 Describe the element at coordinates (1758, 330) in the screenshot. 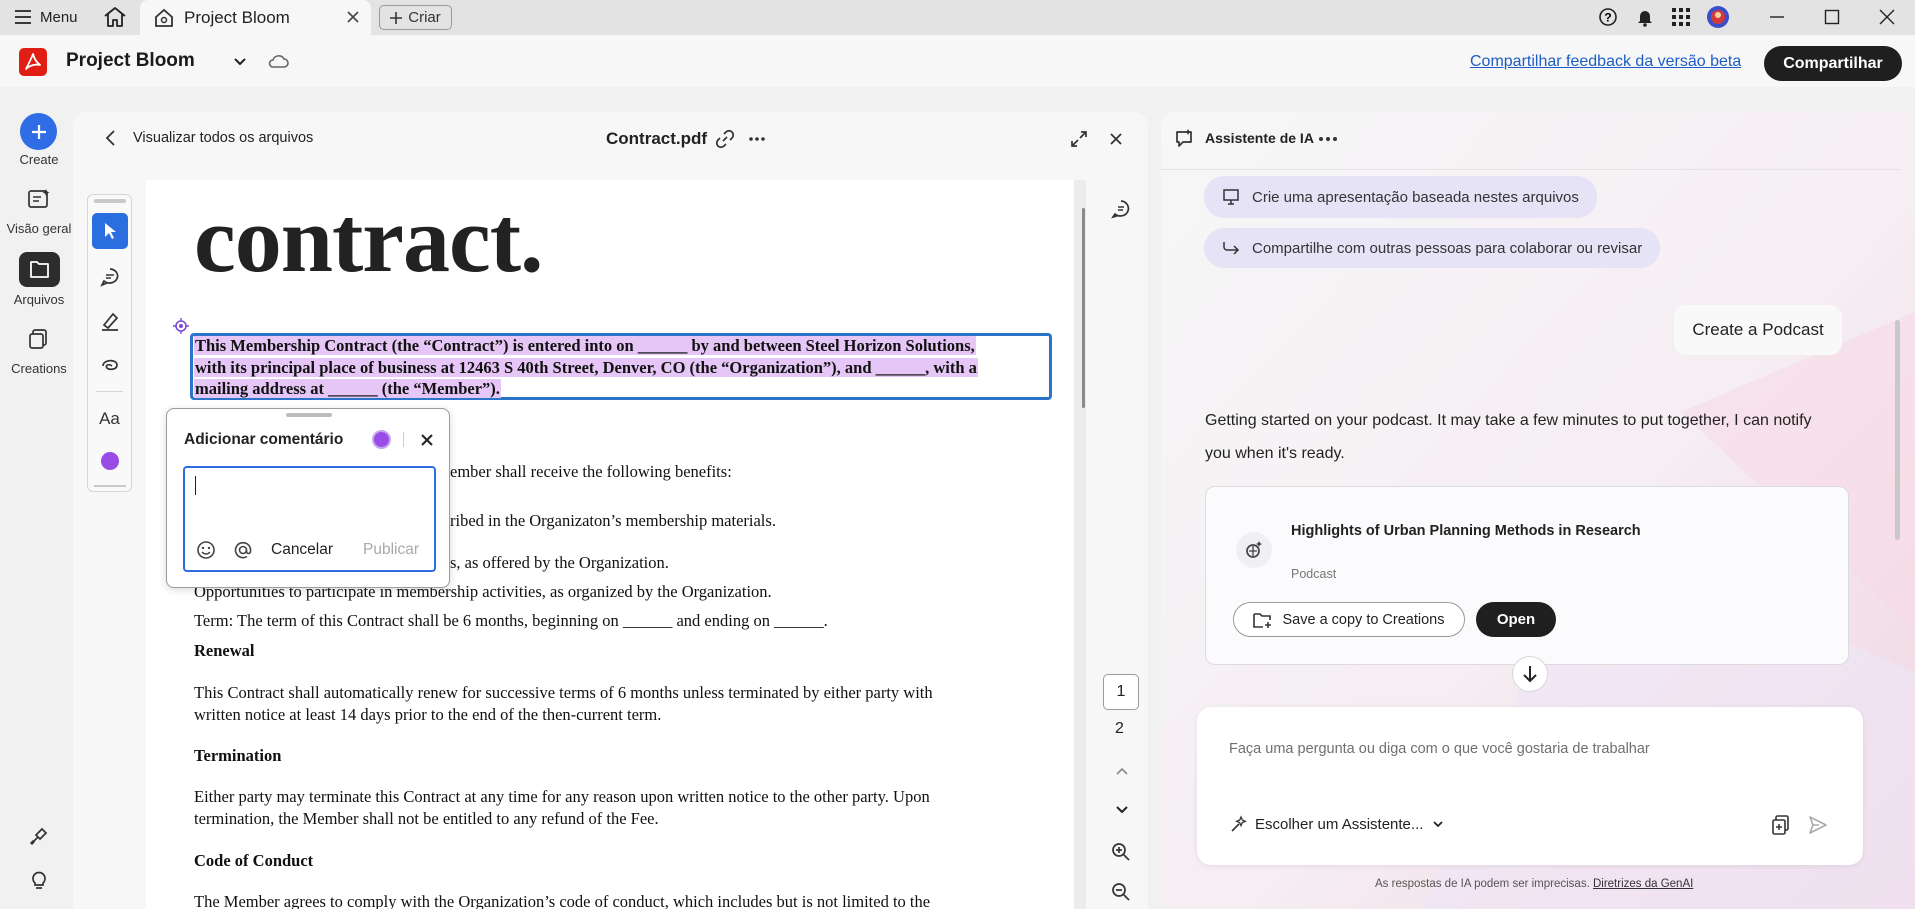

I see `user-message: Create a Podcast` at that location.